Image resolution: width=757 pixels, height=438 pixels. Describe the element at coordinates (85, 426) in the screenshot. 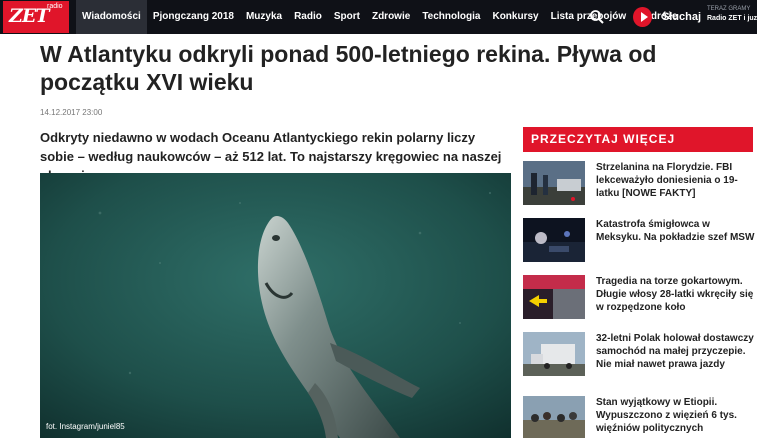

I see `photo-credit: fot. Instagram/juniel85` at that location.